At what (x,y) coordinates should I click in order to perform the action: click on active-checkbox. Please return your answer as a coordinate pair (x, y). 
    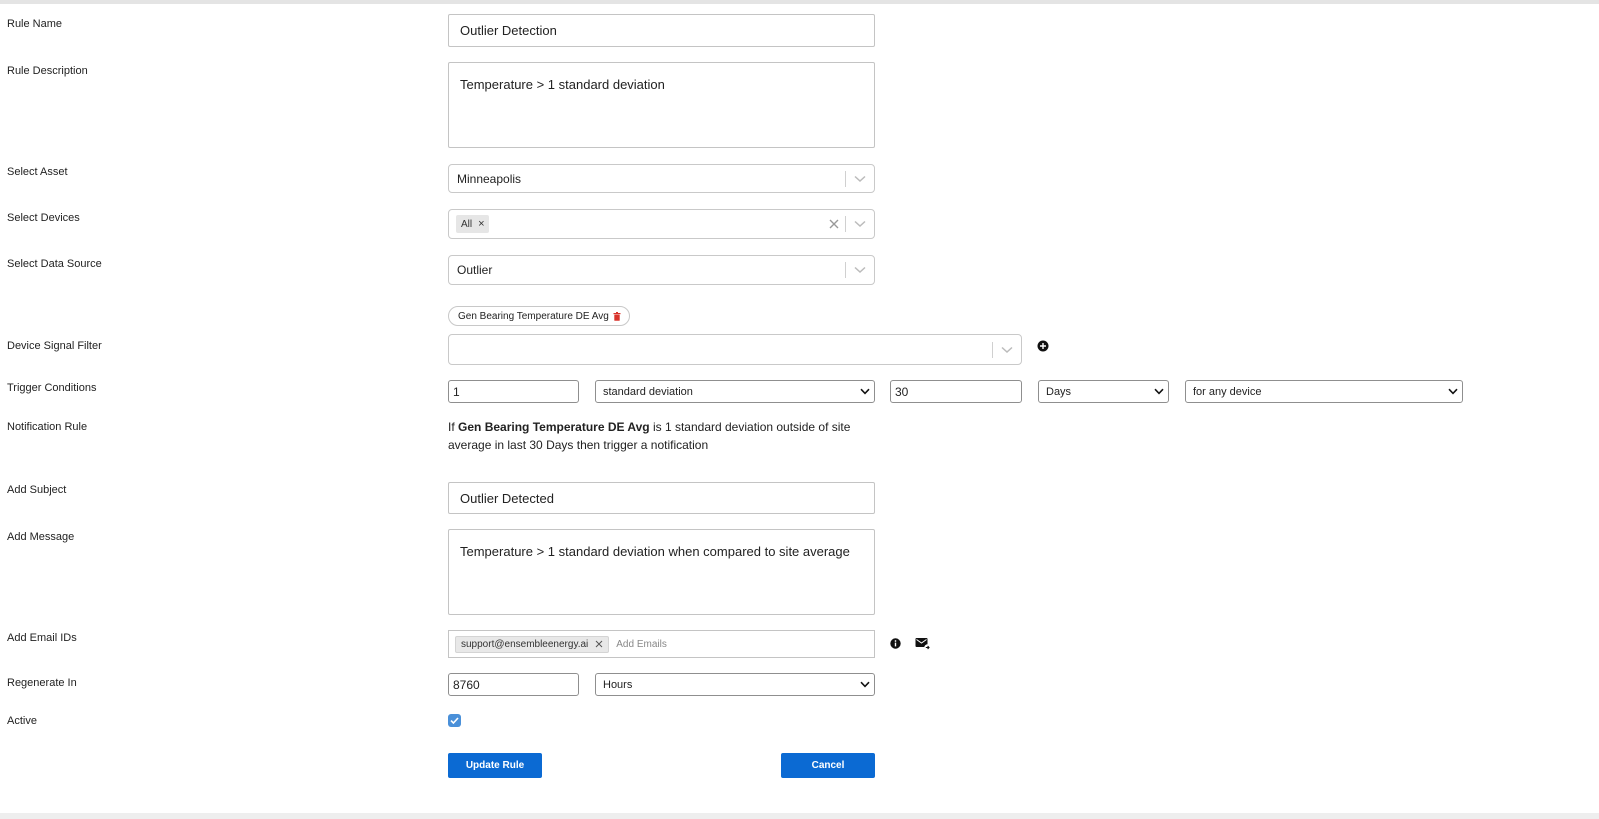
    Looking at the image, I should click on (454, 720).